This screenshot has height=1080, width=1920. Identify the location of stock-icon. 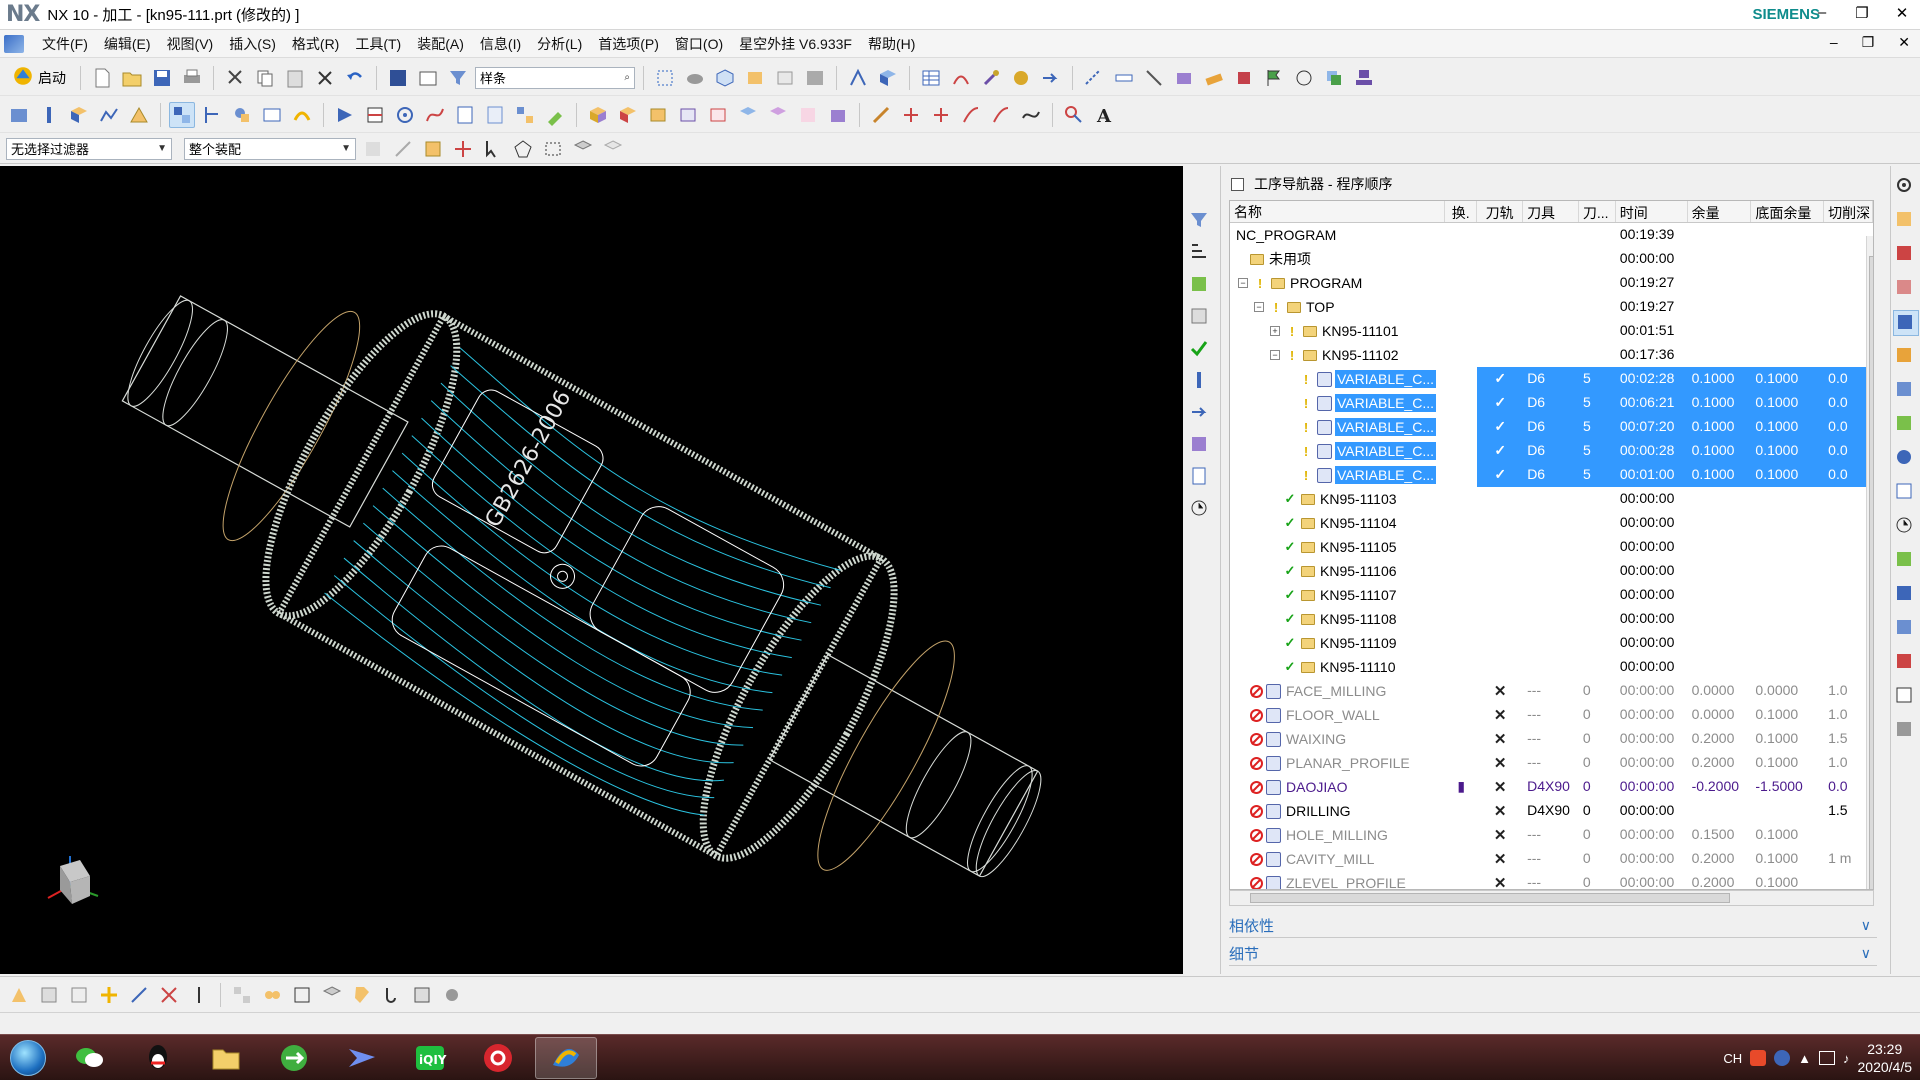
(838, 115).